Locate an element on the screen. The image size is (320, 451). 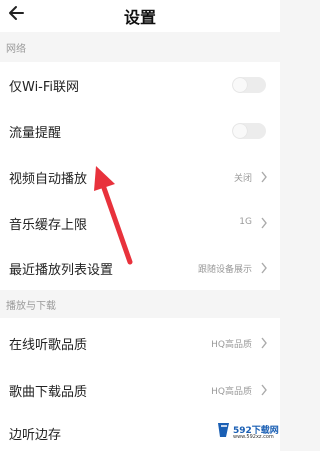
setting-label: 最近播放列表设置 is located at coordinates (61, 270).